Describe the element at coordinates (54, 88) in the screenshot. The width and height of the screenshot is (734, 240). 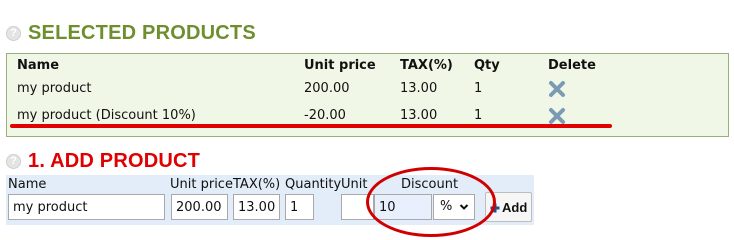
I see `row-1-name: my product` at that location.